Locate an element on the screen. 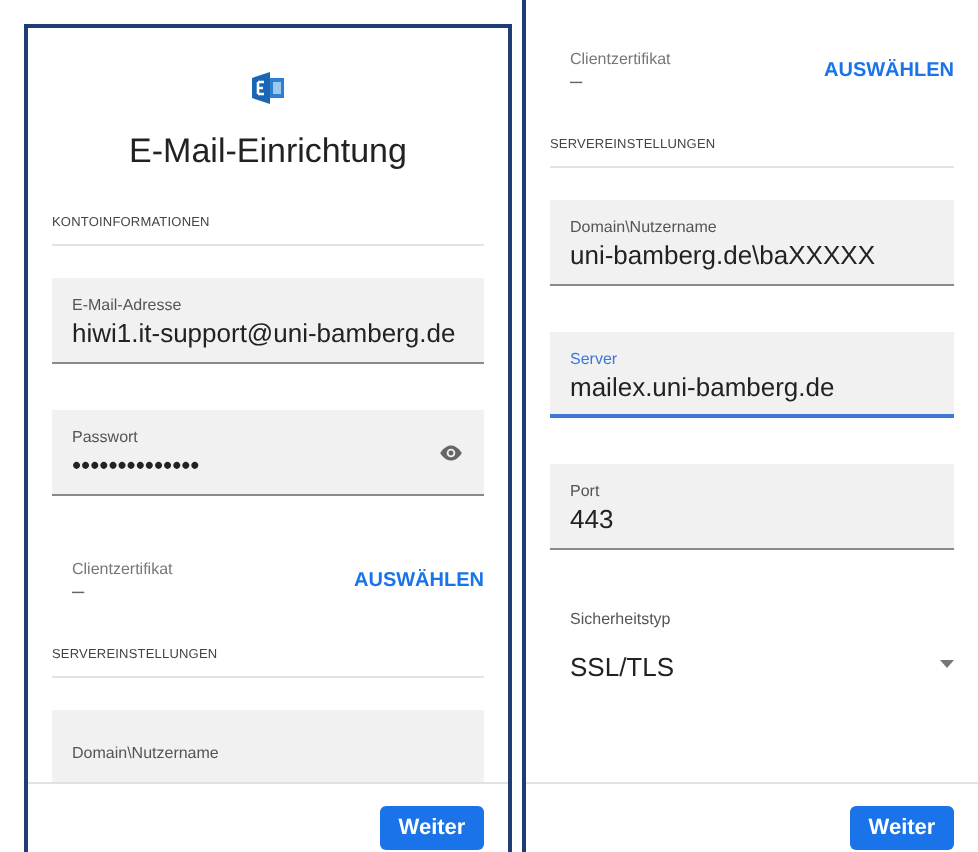  text-field: Server mailex.uni-bamberg.de is located at coordinates (752, 375).